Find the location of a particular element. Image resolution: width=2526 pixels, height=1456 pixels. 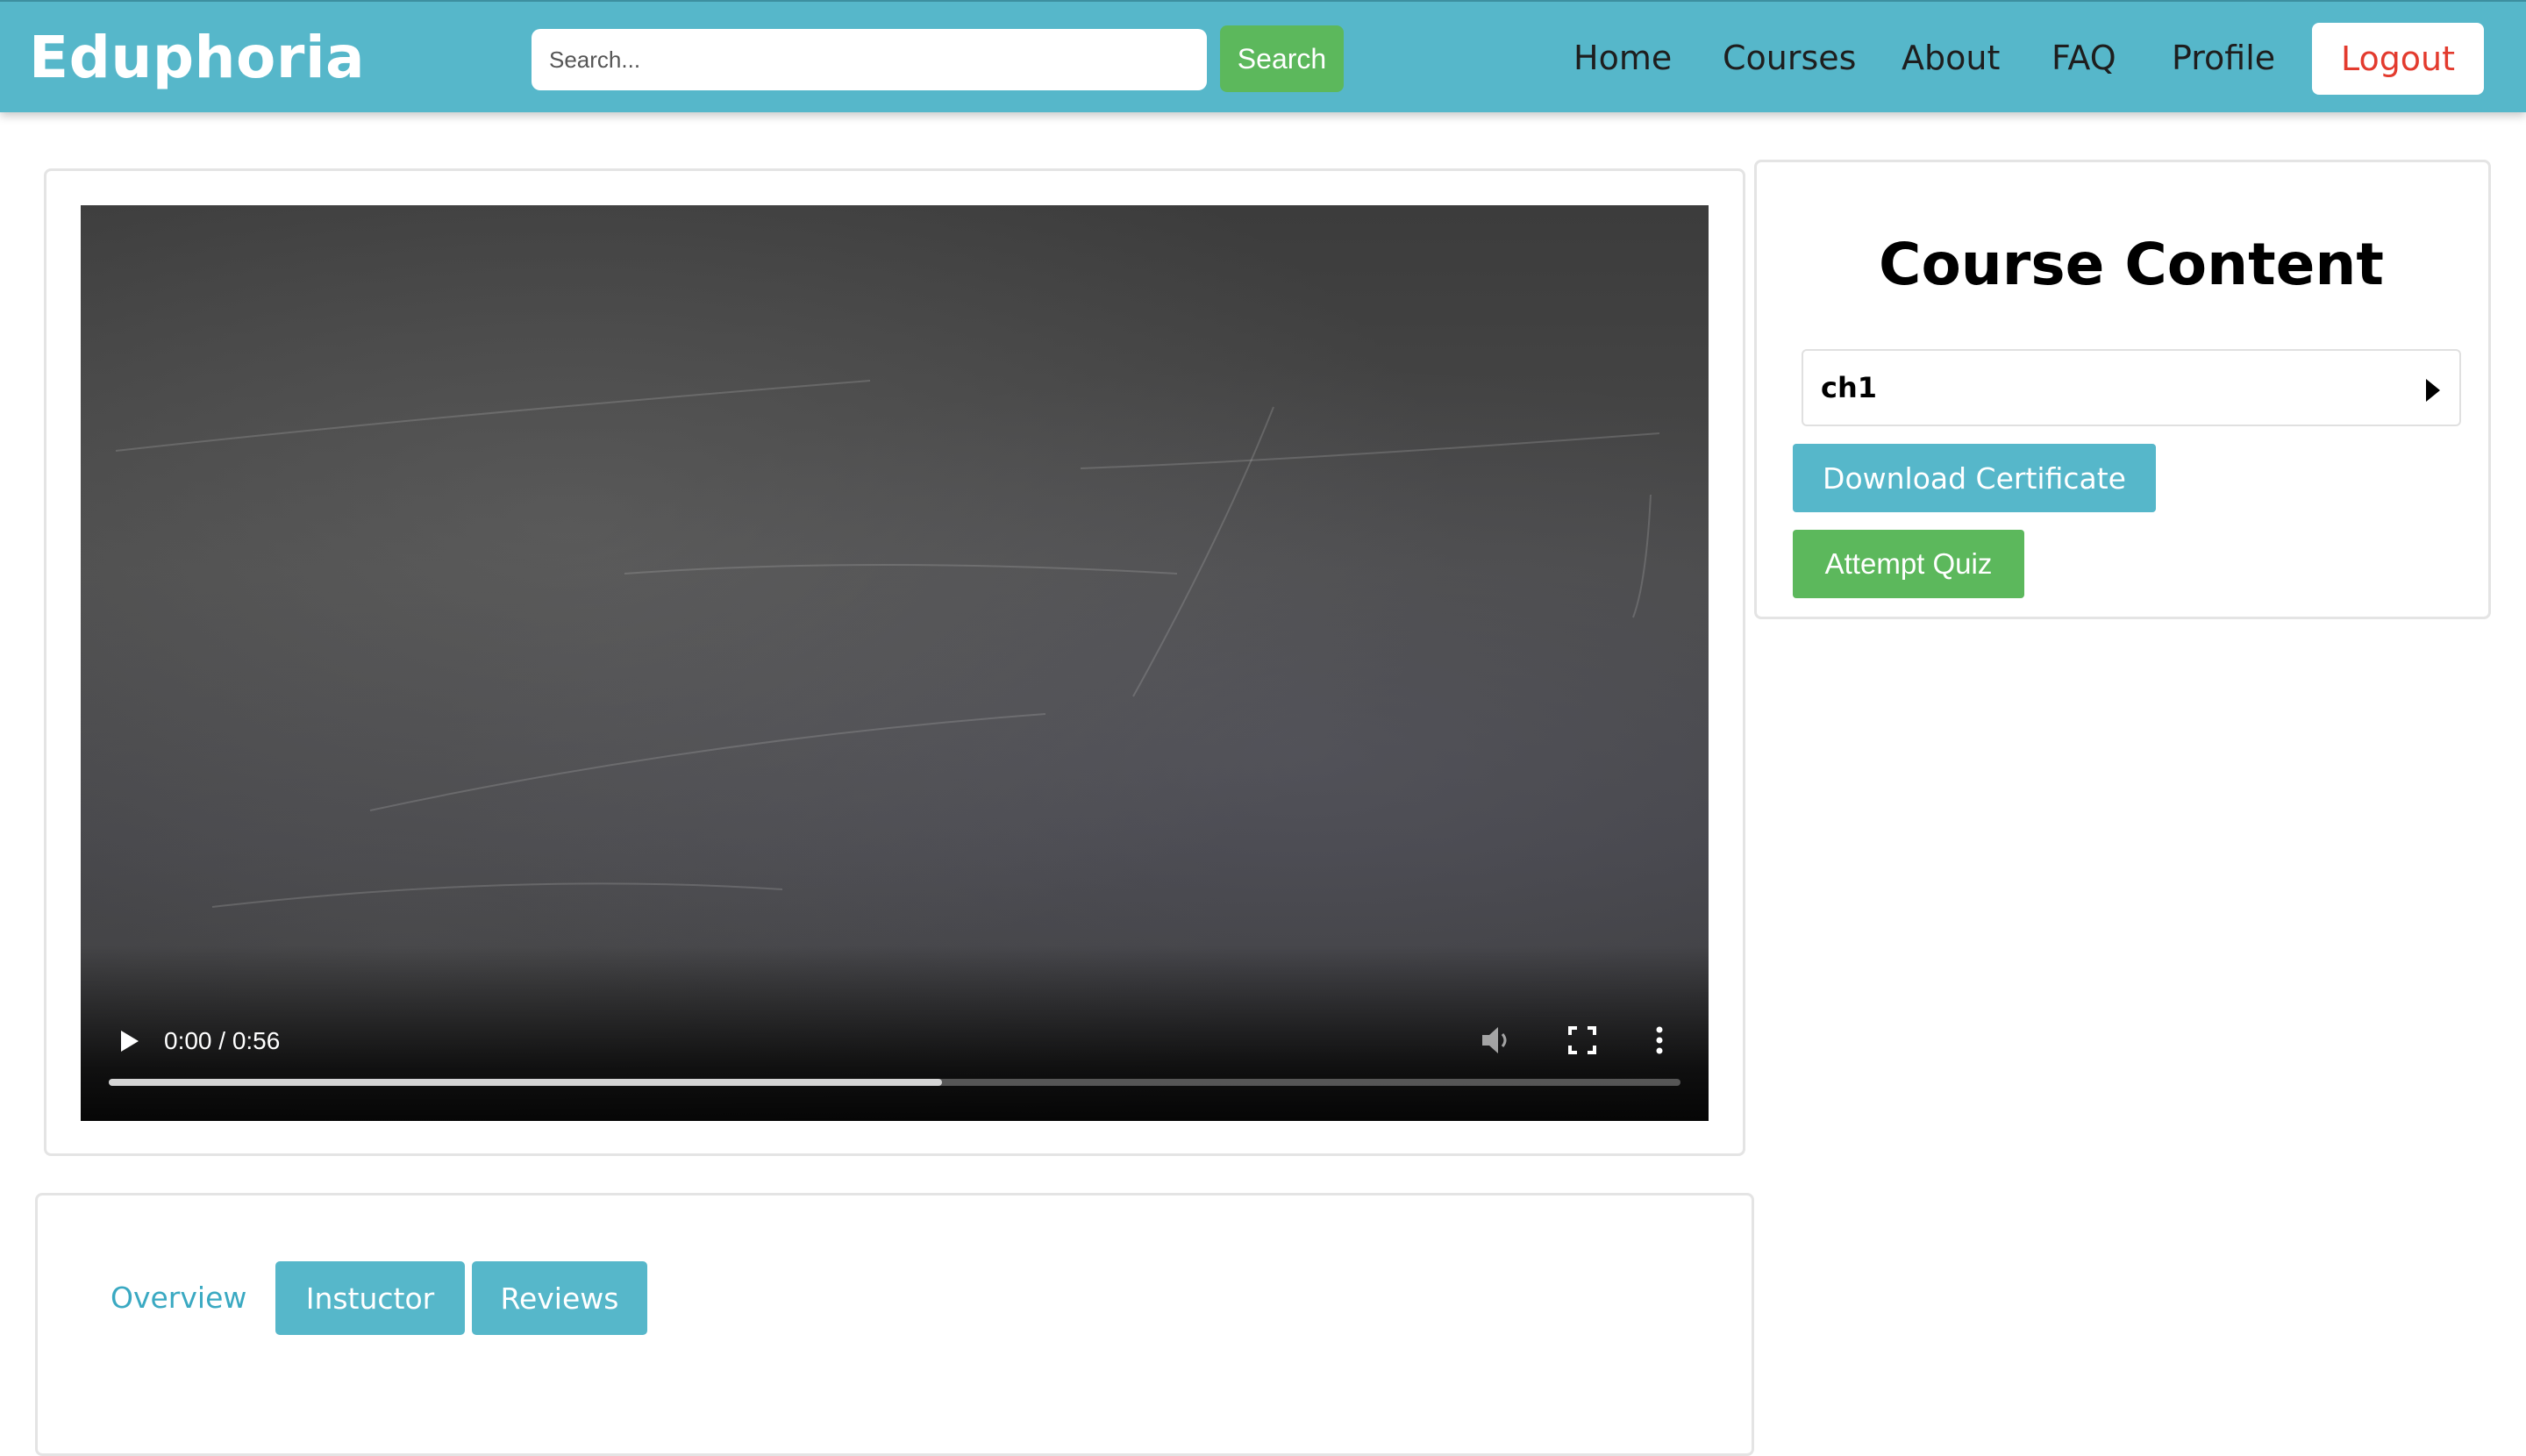

logout-button: Logout is located at coordinates (2398, 59).